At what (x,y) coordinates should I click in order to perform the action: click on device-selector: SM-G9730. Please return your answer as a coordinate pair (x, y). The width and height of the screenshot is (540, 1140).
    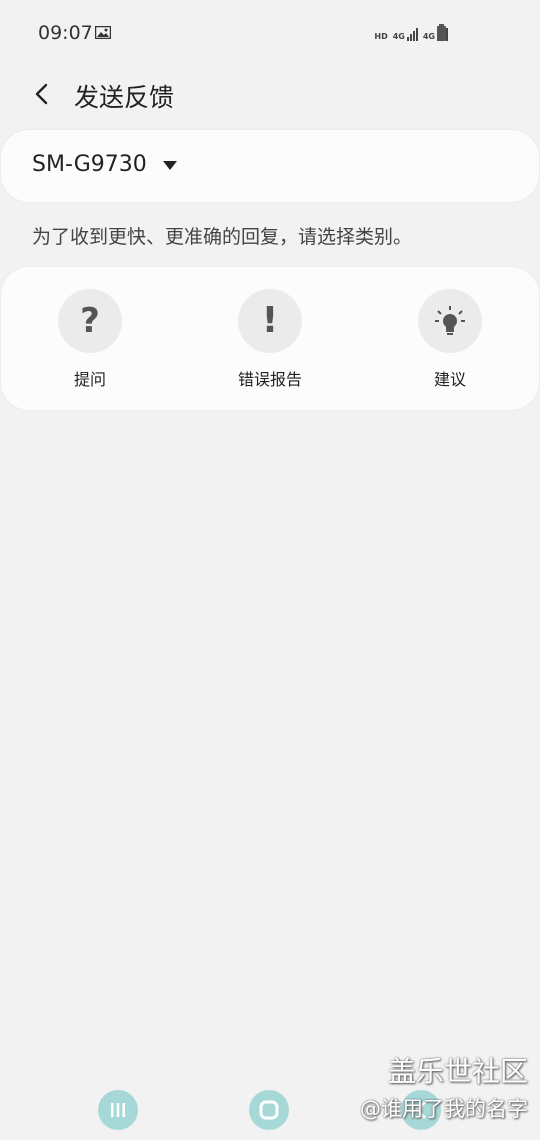
    Looking at the image, I should click on (270, 166).